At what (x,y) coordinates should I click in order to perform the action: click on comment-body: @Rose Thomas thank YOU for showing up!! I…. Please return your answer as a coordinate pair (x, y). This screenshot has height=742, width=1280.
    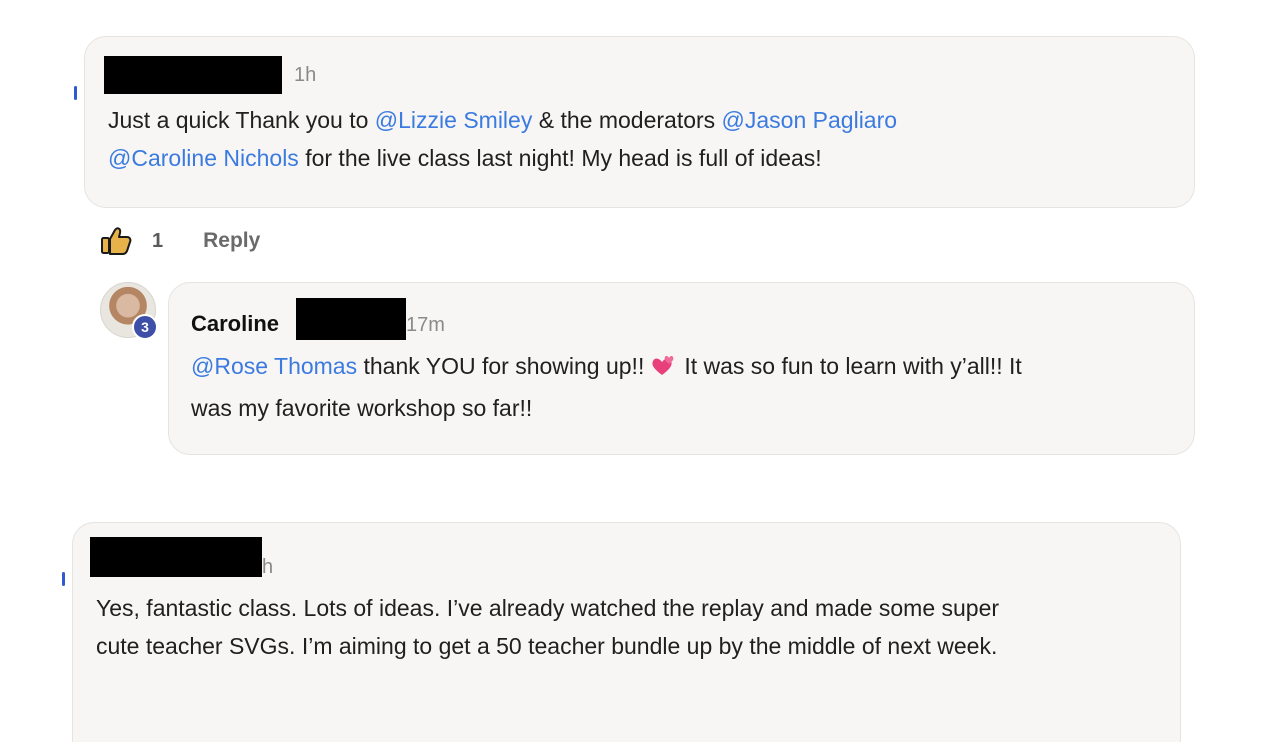
    Looking at the image, I should click on (606, 386).